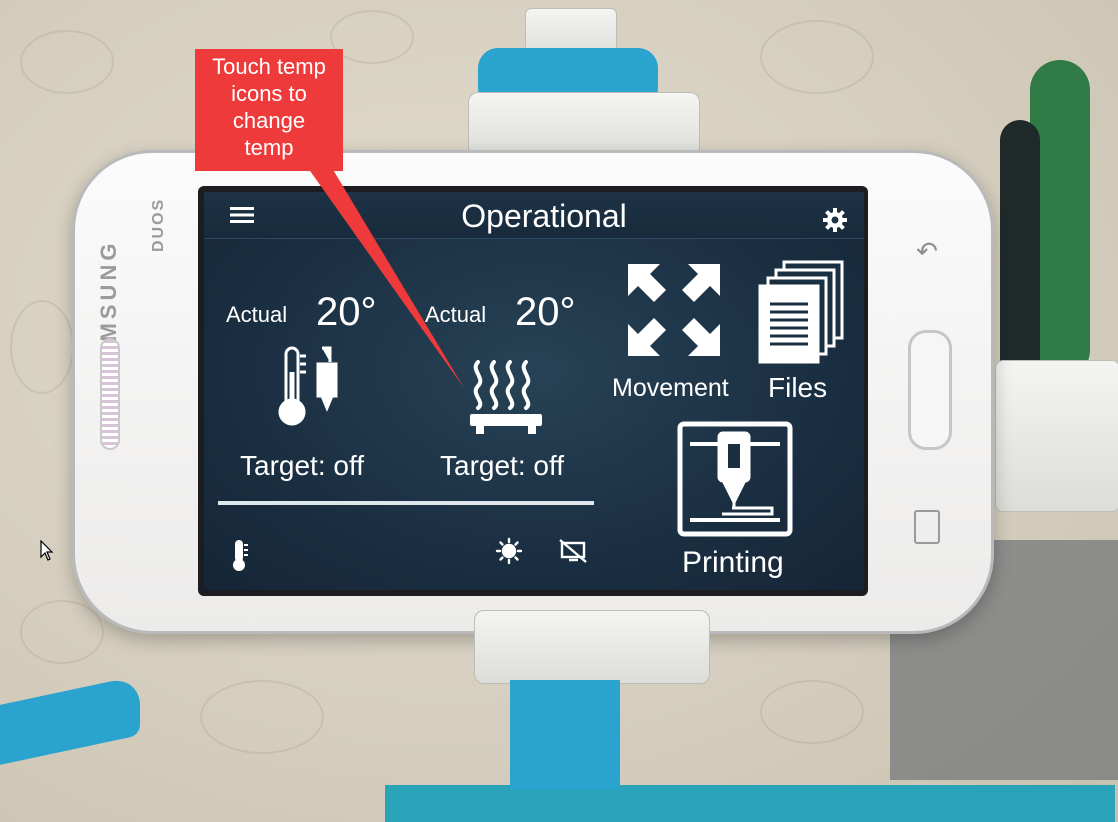 The image size is (1118, 822). I want to click on callout-arrow, so click(386, 278).